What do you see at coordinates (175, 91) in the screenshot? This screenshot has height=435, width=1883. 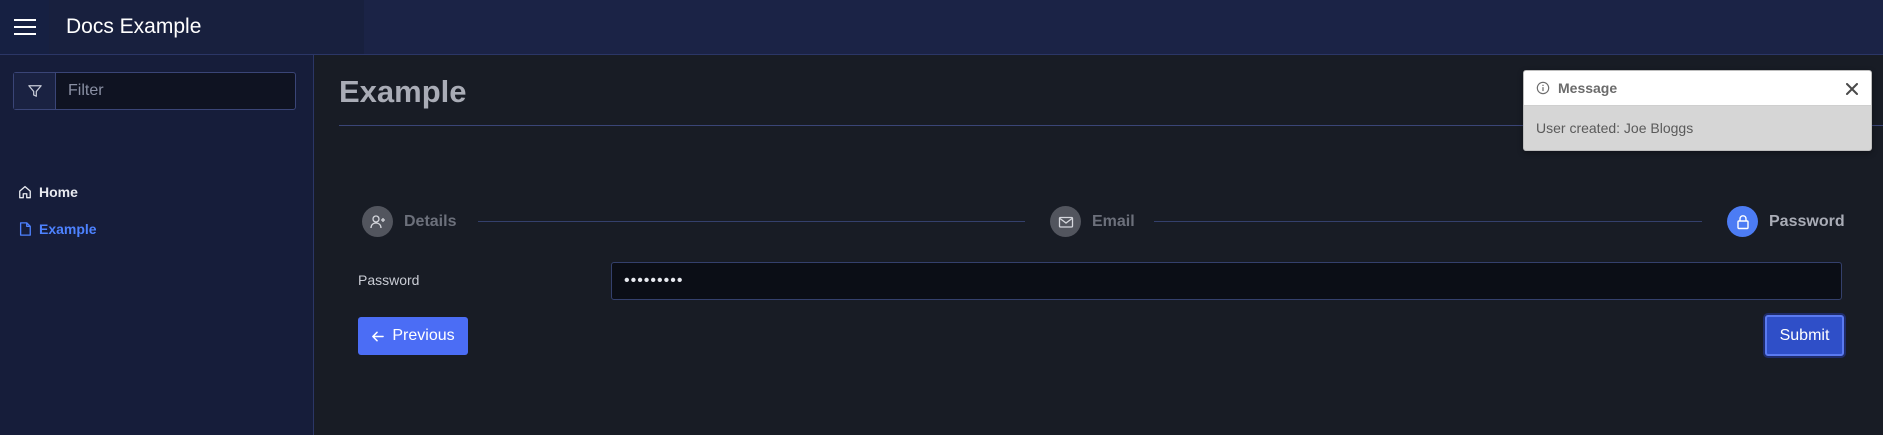 I see `filter-input` at bounding box center [175, 91].